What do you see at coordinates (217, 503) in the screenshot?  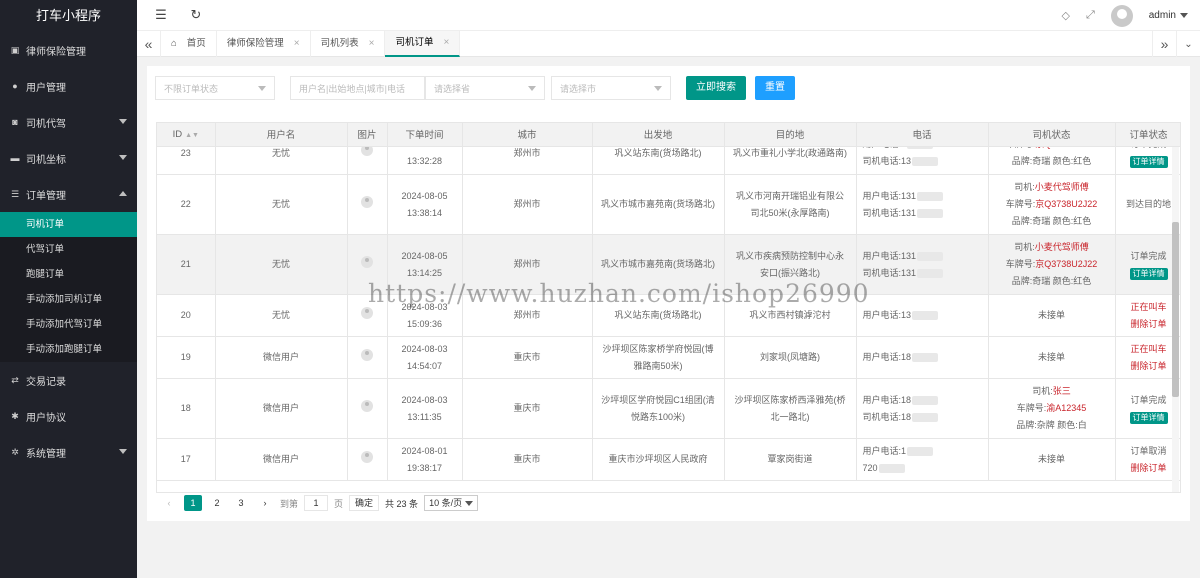 I see `page-2: 2` at bounding box center [217, 503].